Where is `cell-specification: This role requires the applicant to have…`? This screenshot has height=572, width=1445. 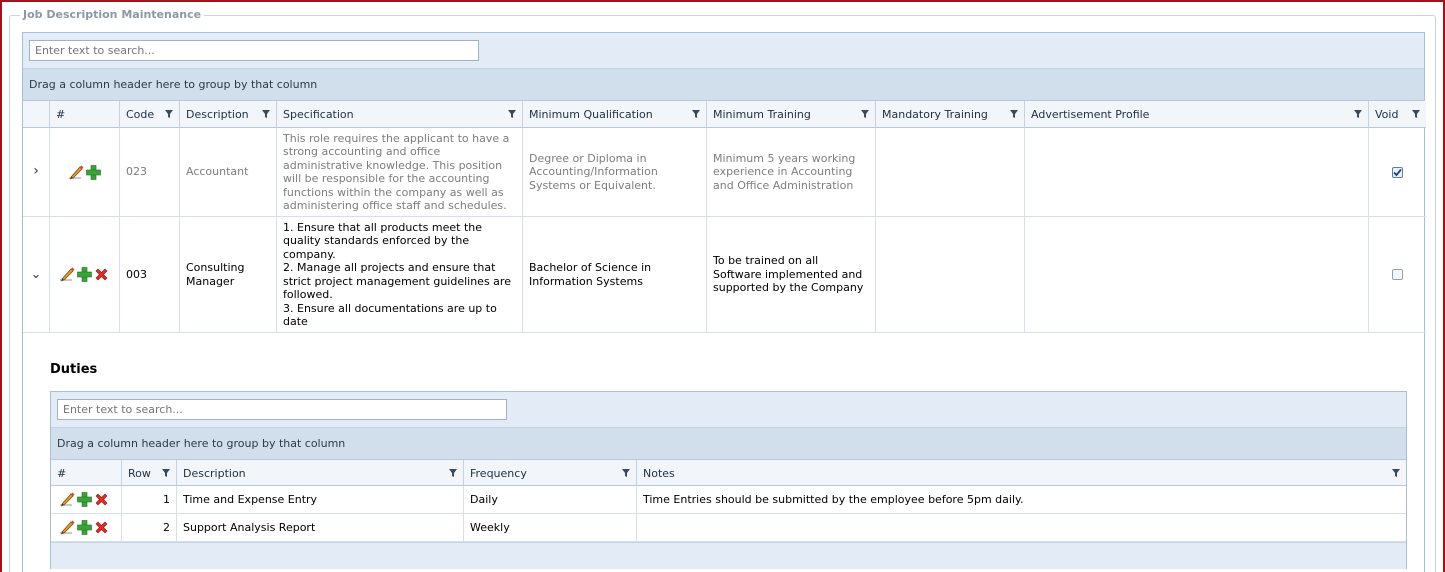
cell-specification: This role requires the applicant to have… is located at coordinates (400, 172).